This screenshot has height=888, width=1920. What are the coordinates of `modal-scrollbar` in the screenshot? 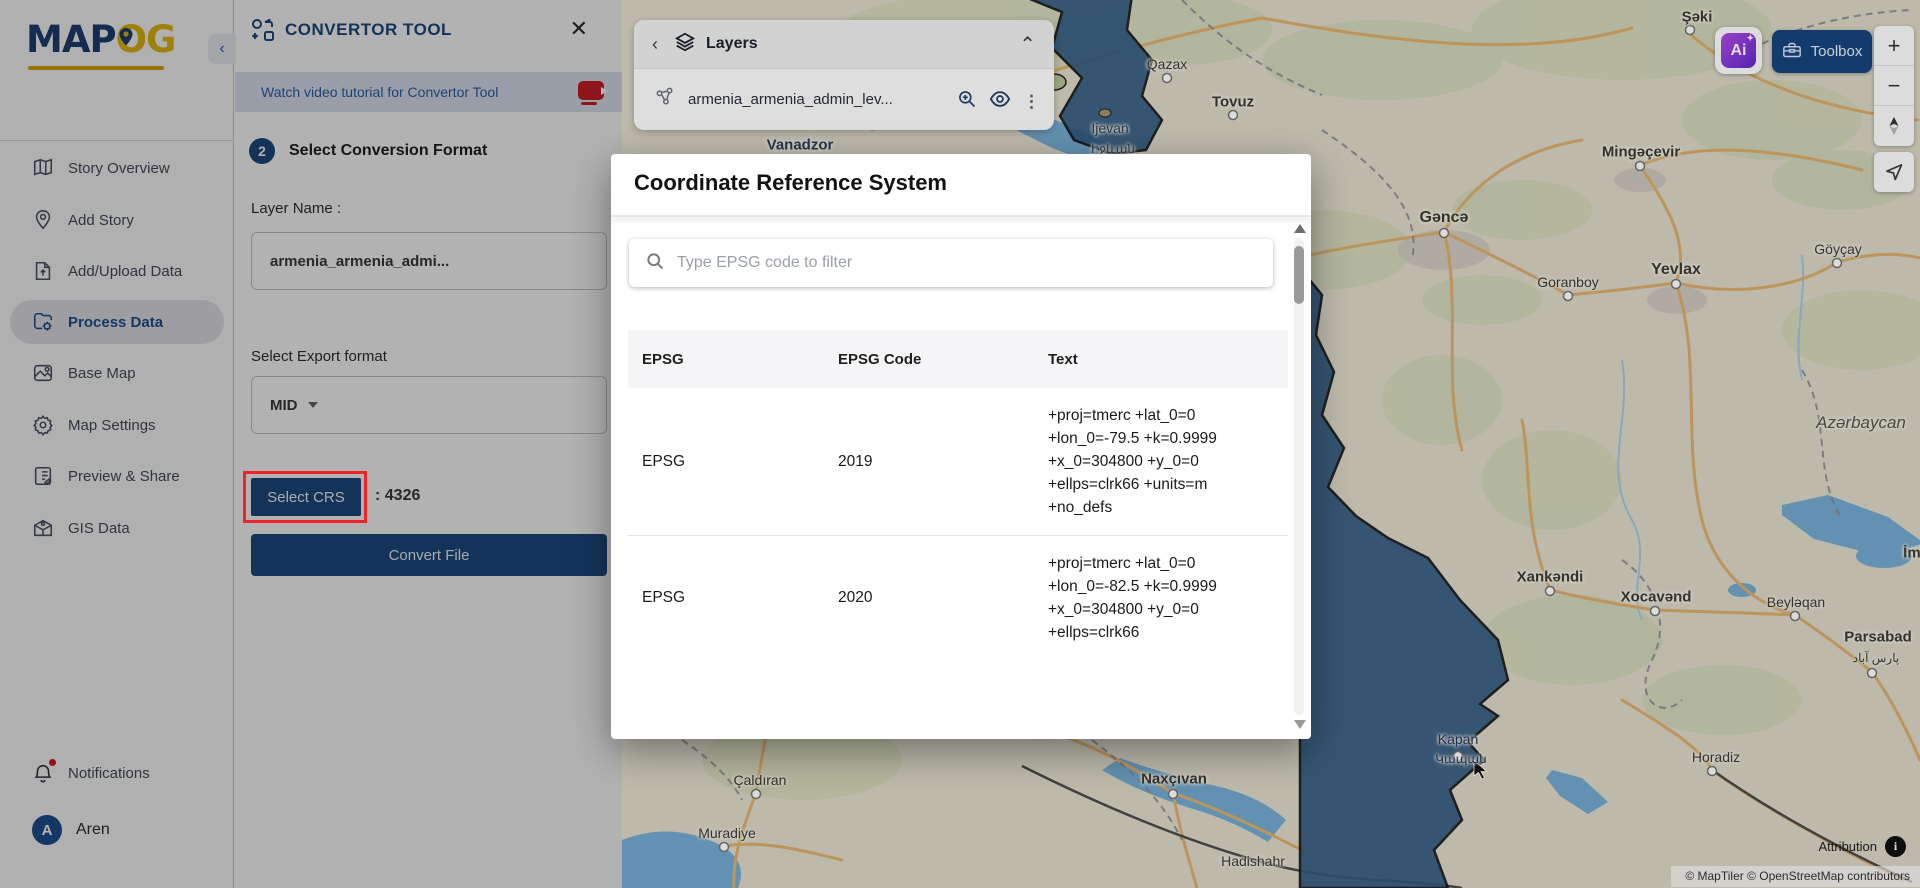 It's located at (1299, 476).